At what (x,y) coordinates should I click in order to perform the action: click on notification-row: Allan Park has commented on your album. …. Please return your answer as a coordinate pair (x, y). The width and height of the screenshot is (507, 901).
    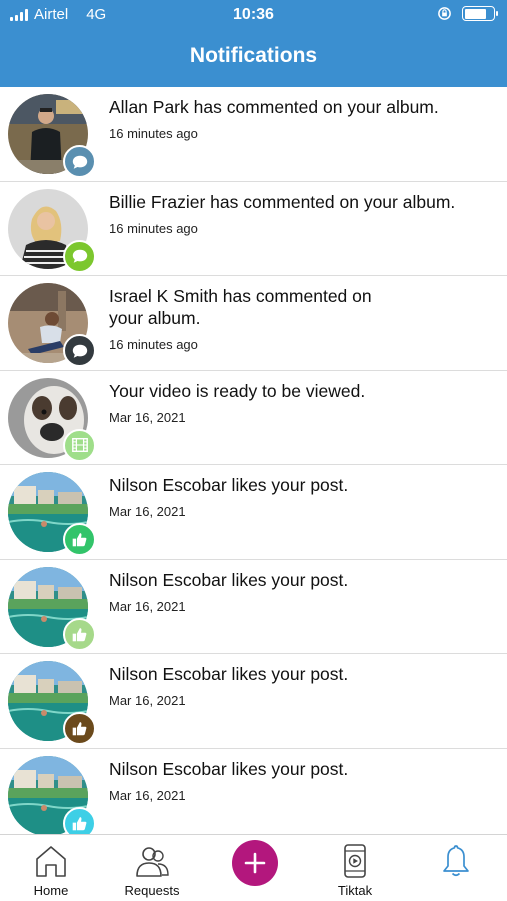
    Looking at the image, I should click on (253, 134).